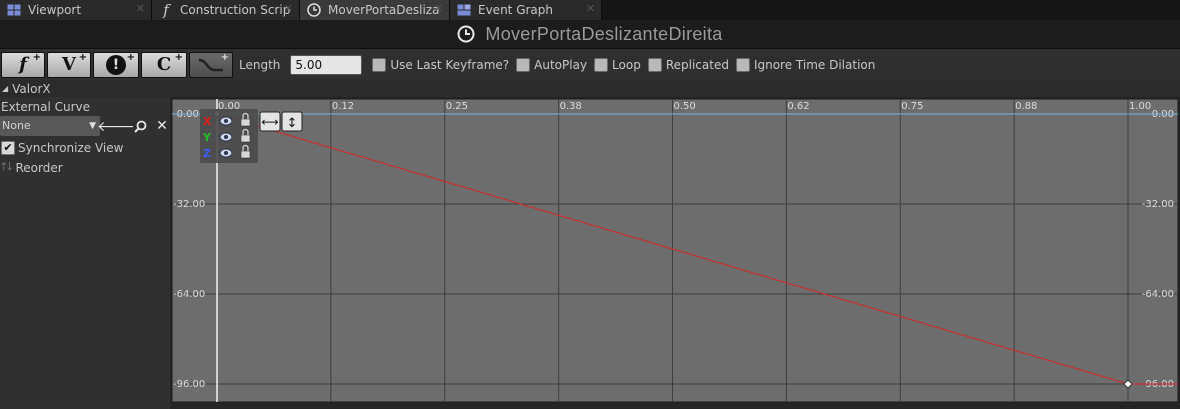  Describe the element at coordinates (46, 107) in the screenshot. I see `external-curve-label: External Curve` at that location.